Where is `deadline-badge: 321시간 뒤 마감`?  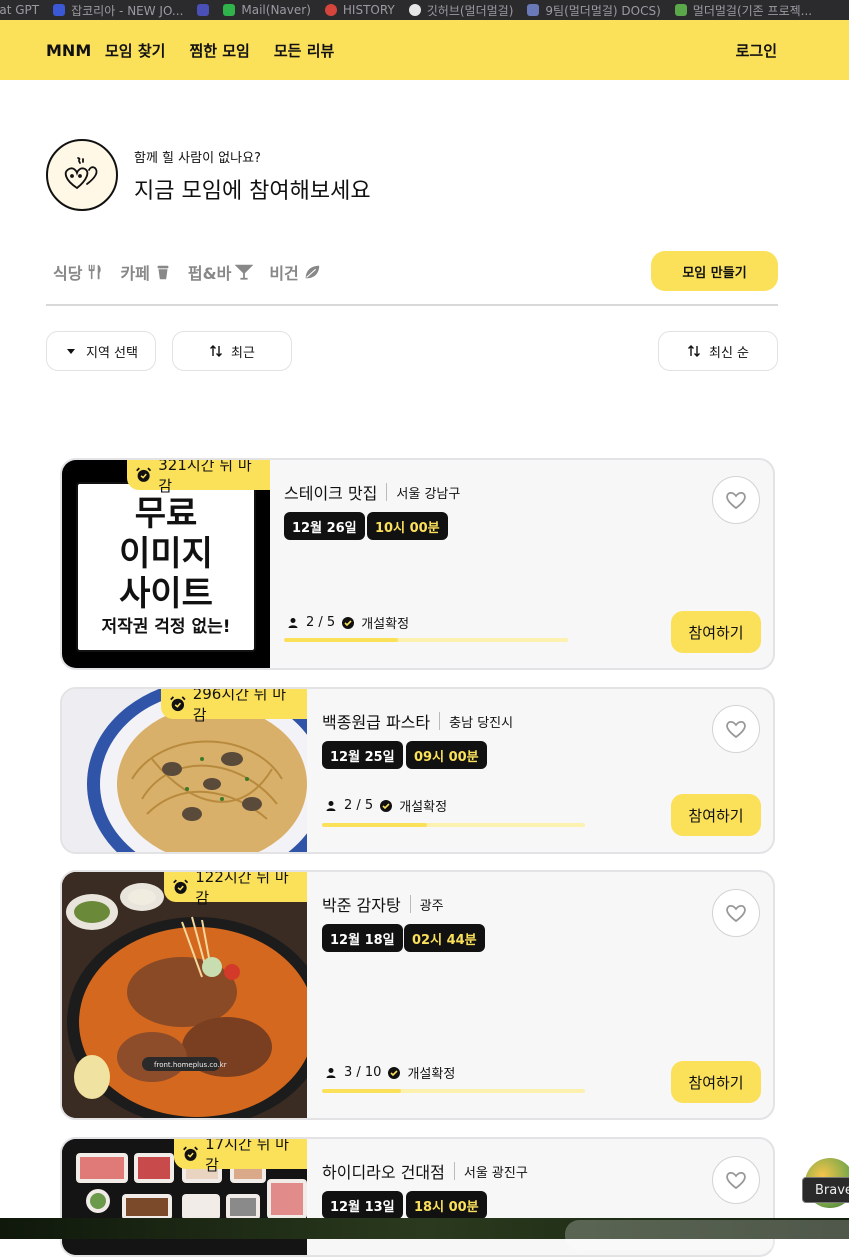 deadline-badge: 321시간 뒤 마감 is located at coordinates (198, 477).